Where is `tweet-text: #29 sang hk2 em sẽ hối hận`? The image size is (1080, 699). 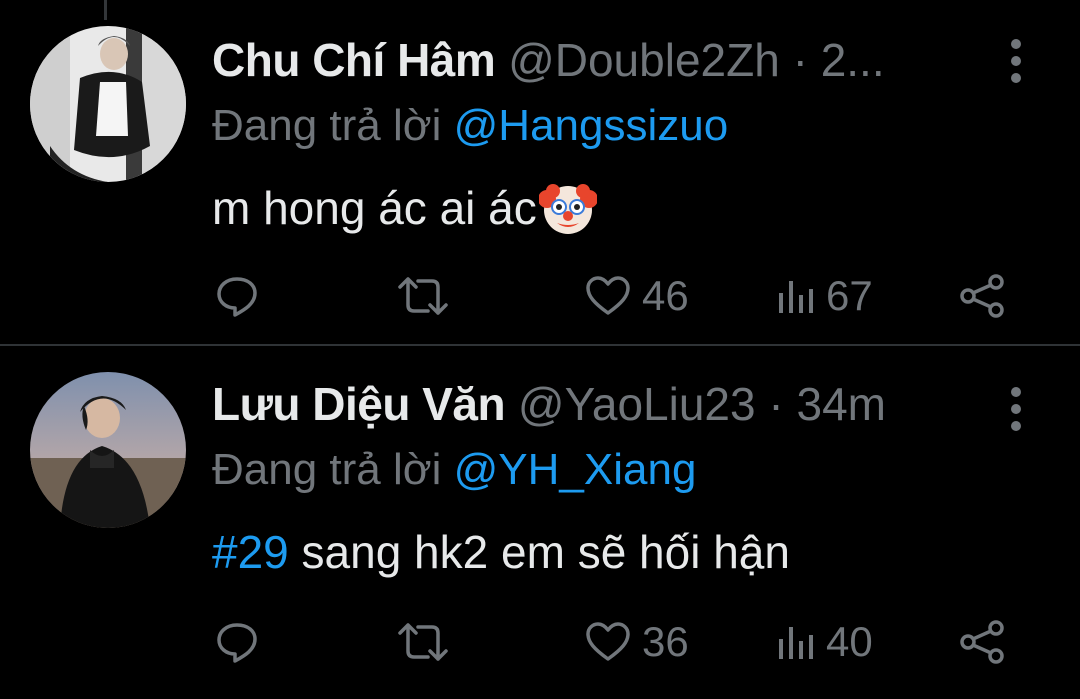
tweet-text: #29 sang hk2 em sẽ hối hận is located at coordinates (501, 552).